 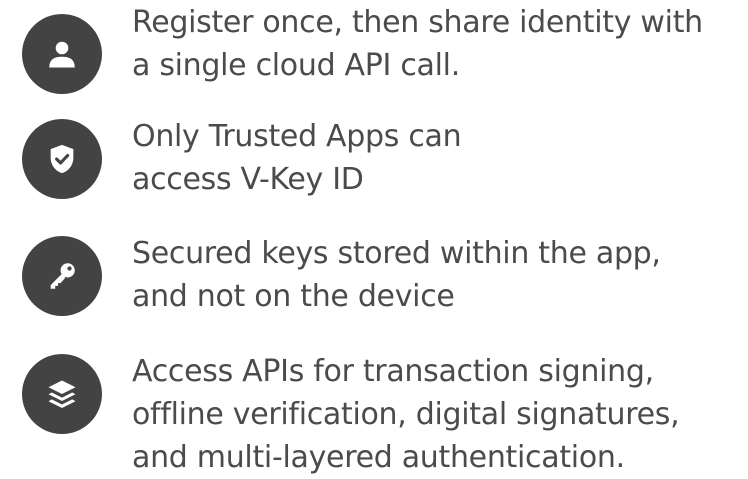 I want to click on feature-text-line: a single cloud API call., so click(x=296, y=65).